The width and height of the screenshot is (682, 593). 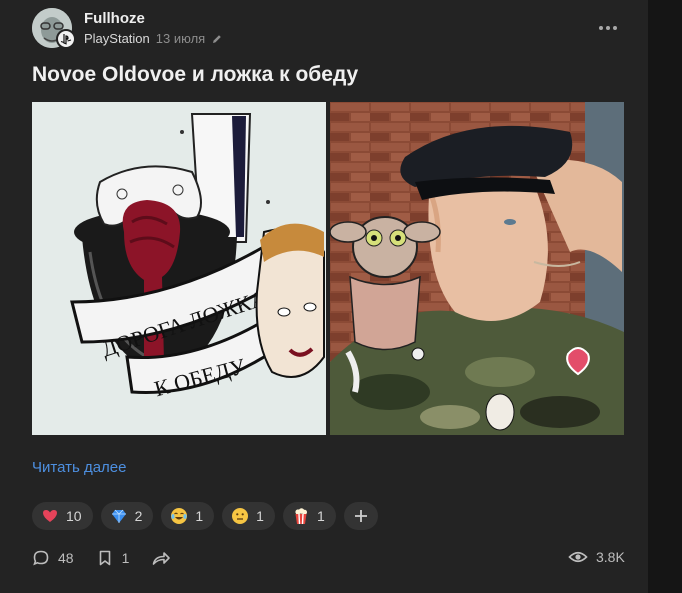 What do you see at coordinates (153, 38) in the screenshot?
I see `post-meta: PlayStation 13 июля` at bounding box center [153, 38].